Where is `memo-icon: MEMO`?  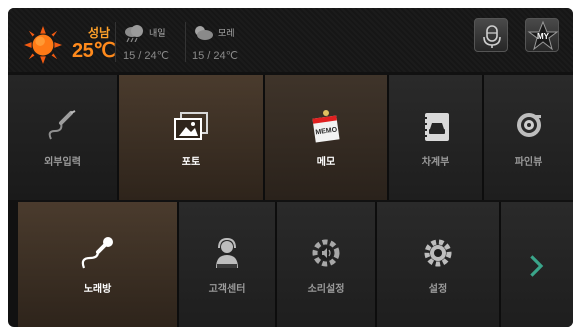
memo-icon: MEMO is located at coordinates (326, 126).